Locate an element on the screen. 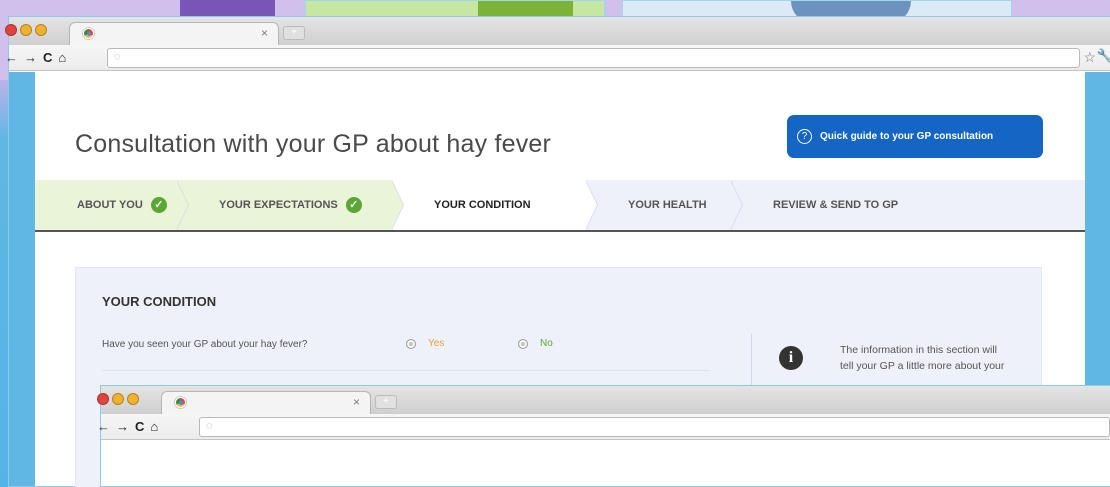 This screenshot has height=487, width=1110. step-label: YOUR CONDITION is located at coordinates (482, 205).